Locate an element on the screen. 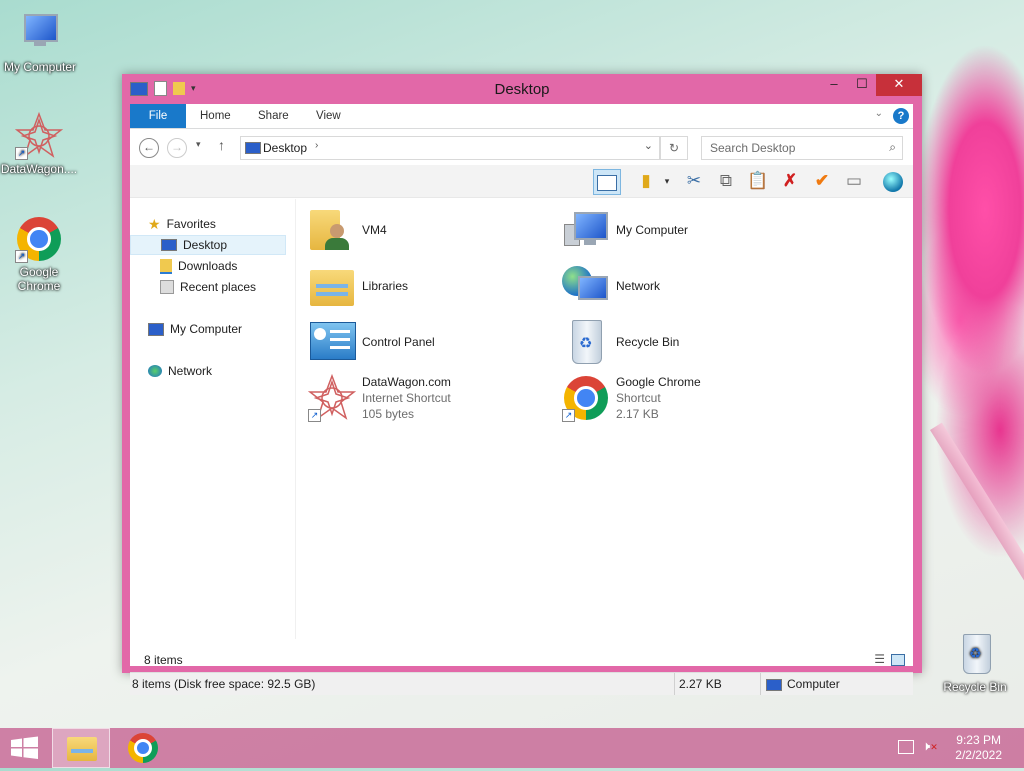 The image size is (1024, 771). tab-share: Share is located at coordinates (273, 116).